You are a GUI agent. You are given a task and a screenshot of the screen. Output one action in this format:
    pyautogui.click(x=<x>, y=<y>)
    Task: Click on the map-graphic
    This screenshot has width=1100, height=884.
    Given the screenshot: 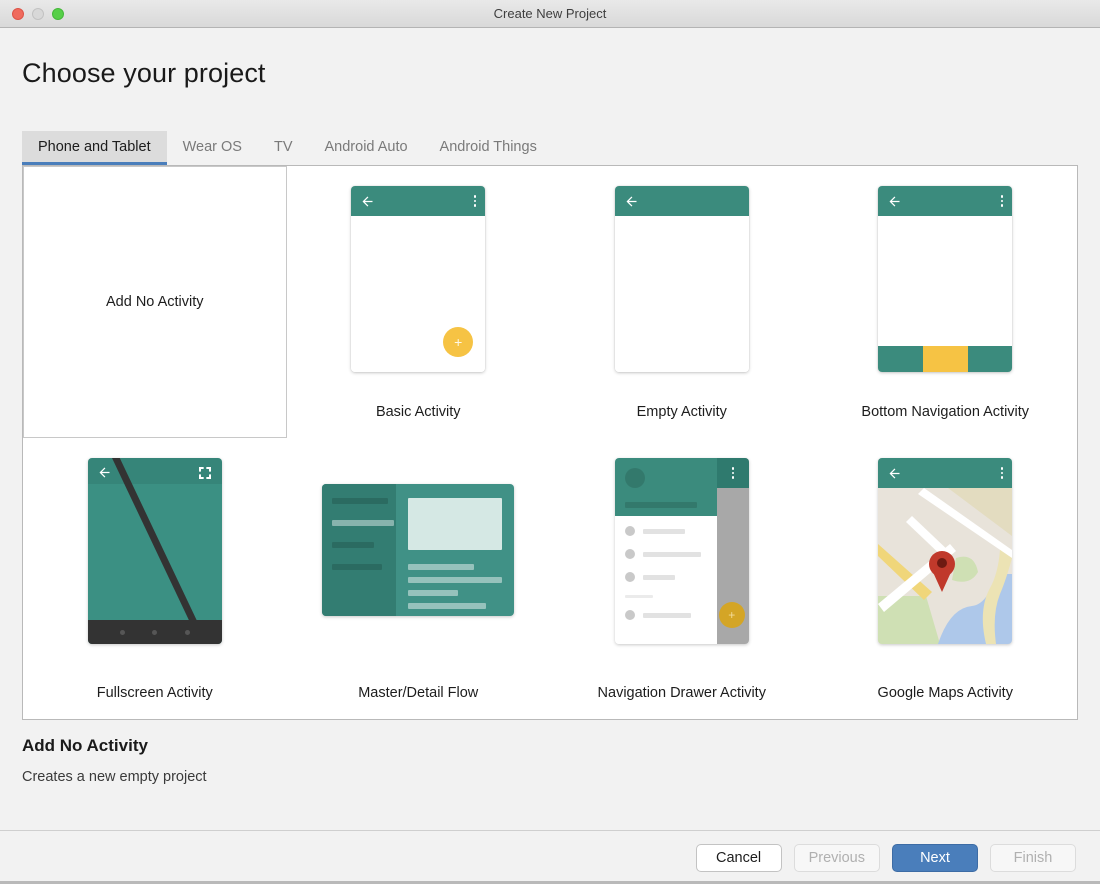 What is the action you would take?
    pyautogui.click(x=945, y=566)
    